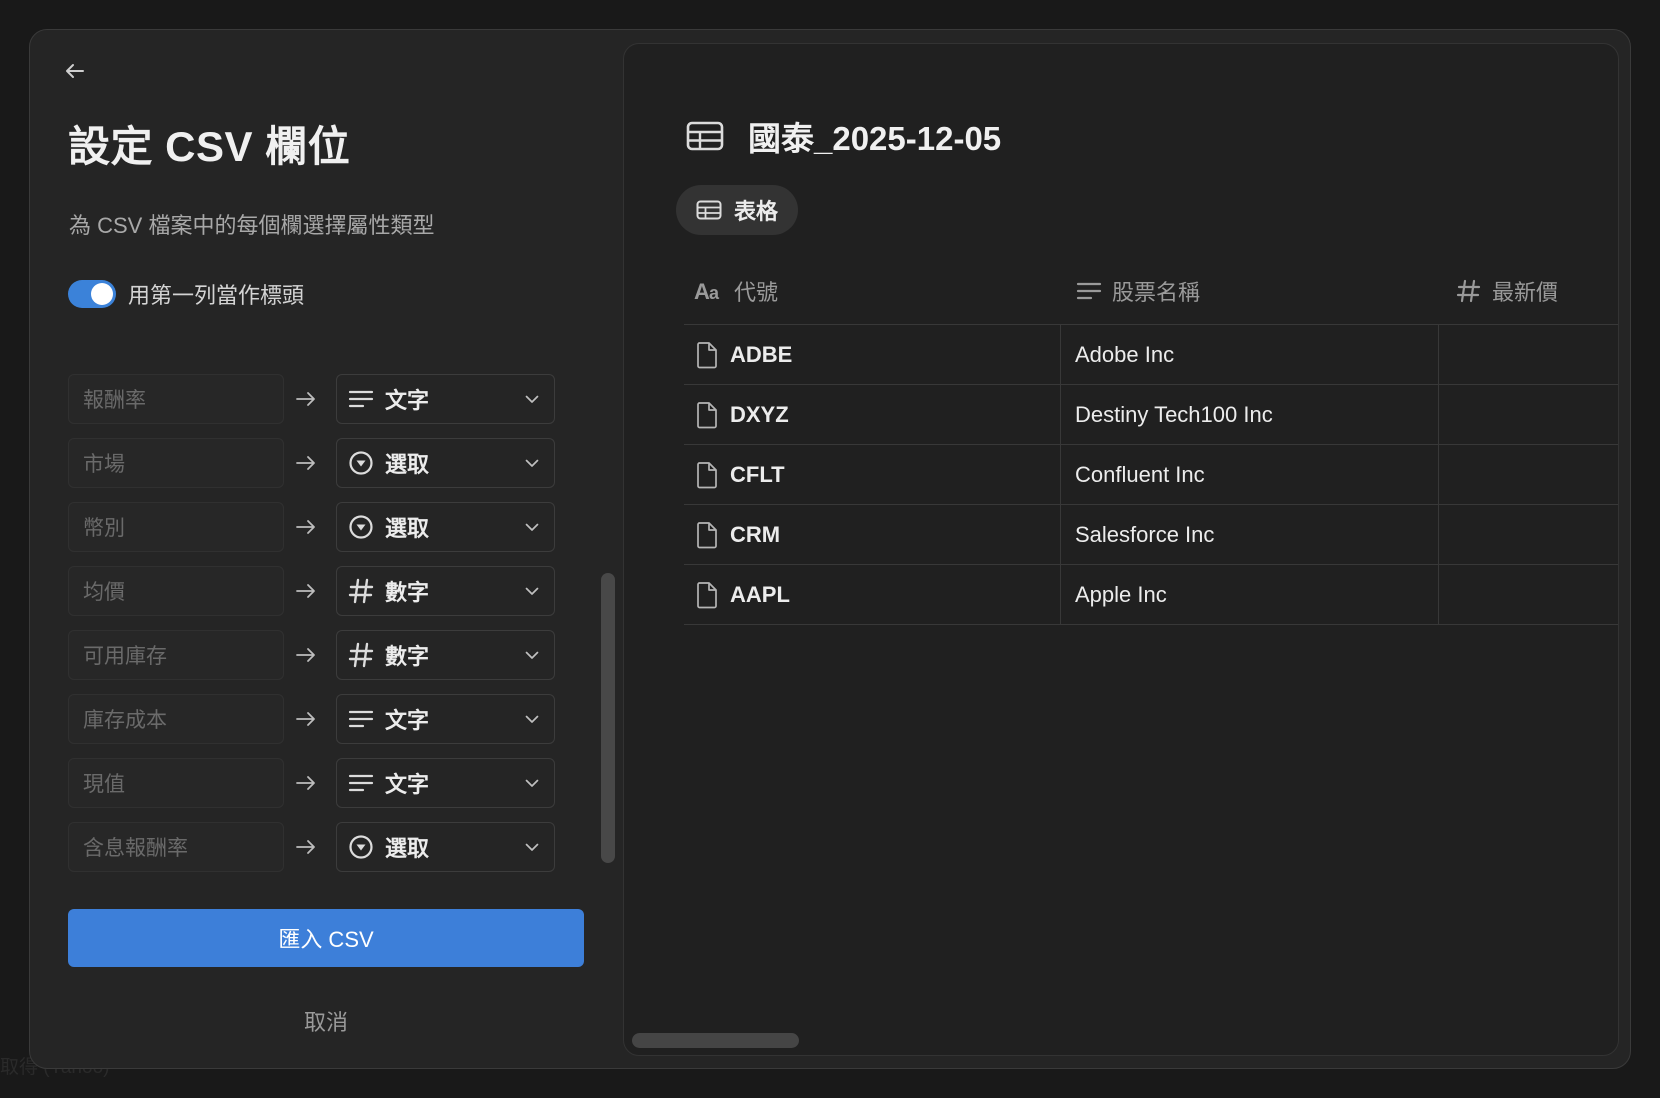 The width and height of the screenshot is (1660, 1098). Describe the element at coordinates (102, 294) in the screenshot. I see `toggle-knob` at that location.